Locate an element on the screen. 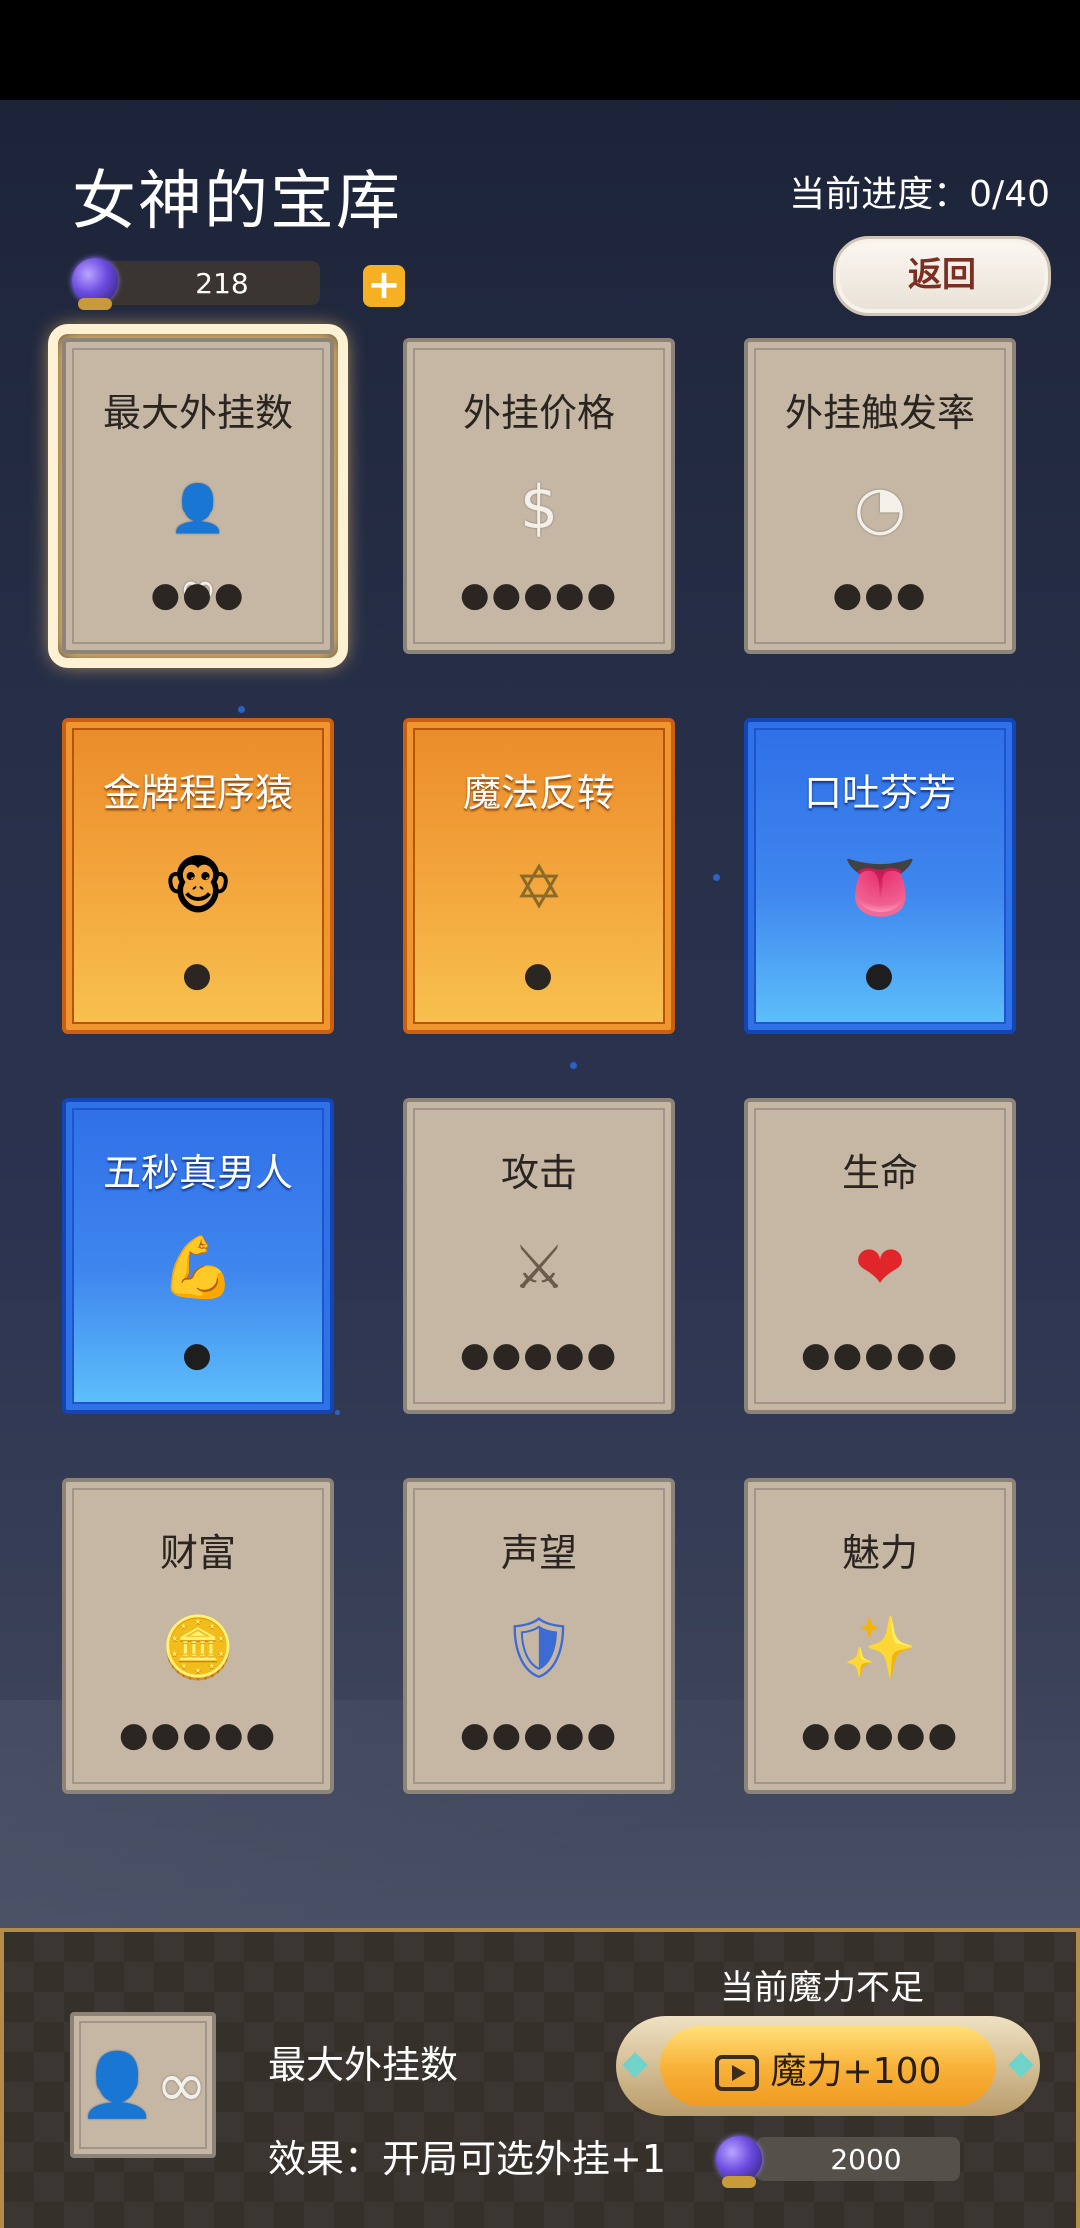  card-title: 最大外挂数 is located at coordinates (197, 413).